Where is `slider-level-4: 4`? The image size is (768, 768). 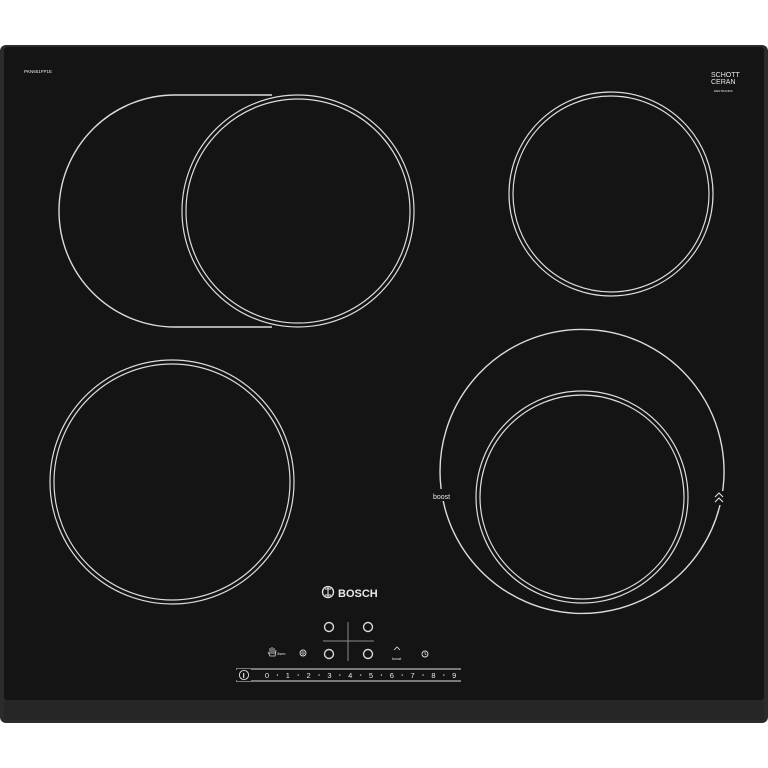 slider-level-4: 4 is located at coordinates (350, 675).